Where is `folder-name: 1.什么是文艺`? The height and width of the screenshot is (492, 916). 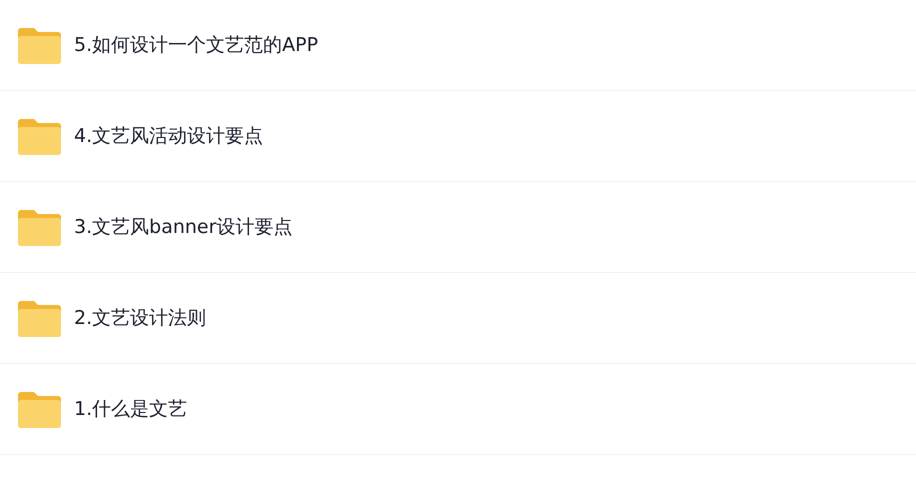
folder-name: 1.什么是文艺 is located at coordinates (131, 409).